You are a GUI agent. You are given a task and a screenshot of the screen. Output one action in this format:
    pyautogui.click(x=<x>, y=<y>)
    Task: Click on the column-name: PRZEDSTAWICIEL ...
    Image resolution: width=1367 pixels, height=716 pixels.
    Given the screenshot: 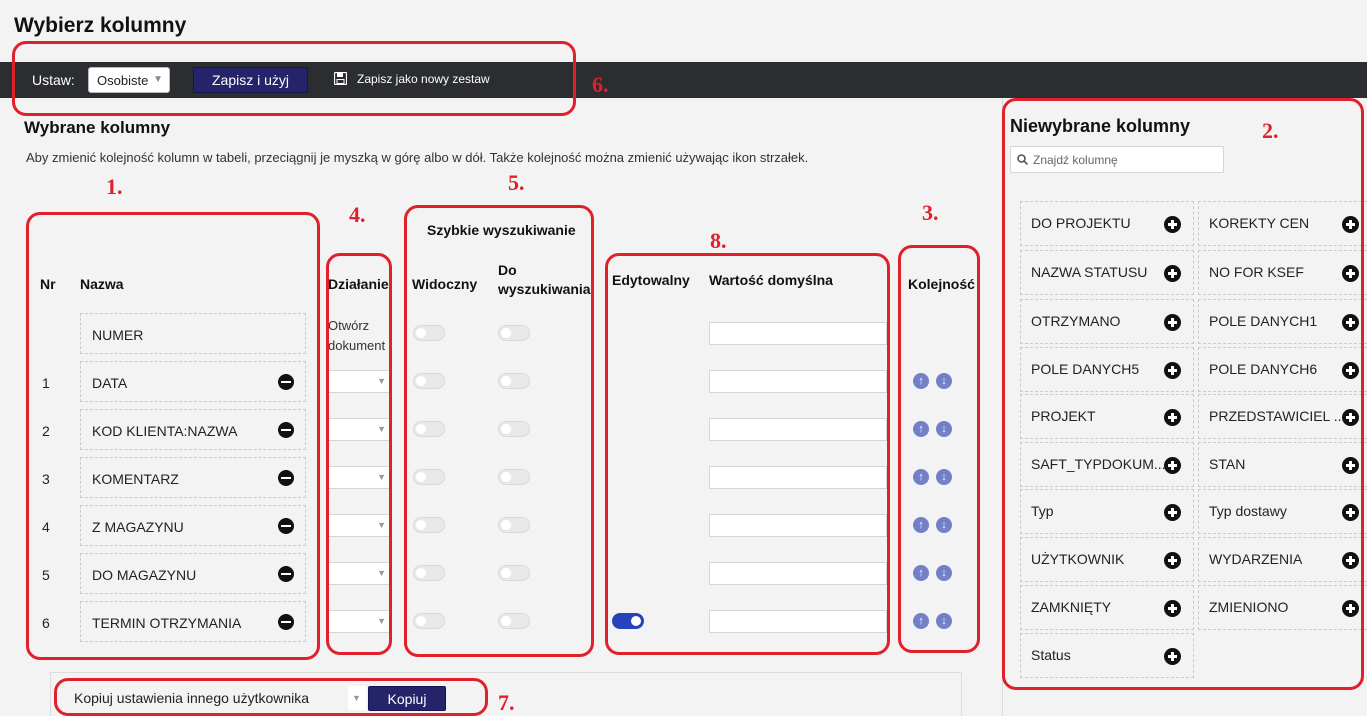 What is the action you would take?
    pyautogui.click(x=1277, y=416)
    